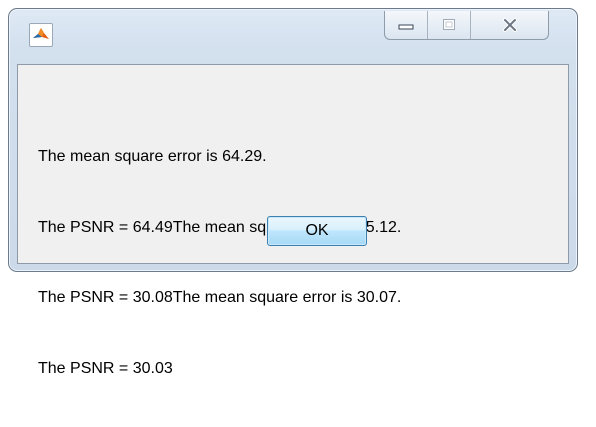 The width and height of the screenshot is (596, 427). I want to click on maximize-icon, so click(449, 24).